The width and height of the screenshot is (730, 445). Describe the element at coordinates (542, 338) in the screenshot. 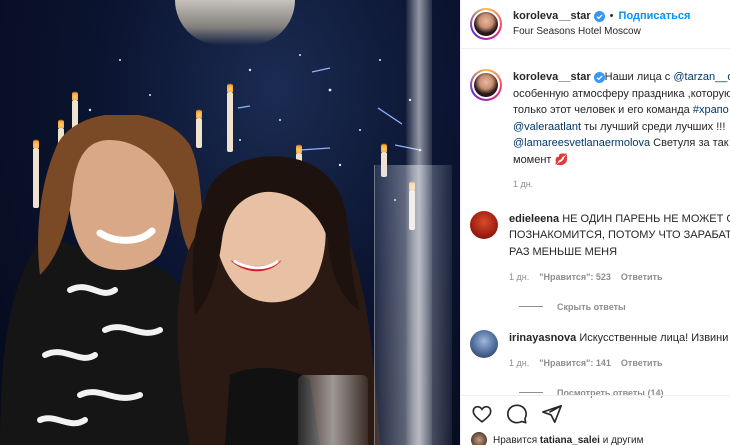

I see `commenter-username: irinayasnova` at that location.